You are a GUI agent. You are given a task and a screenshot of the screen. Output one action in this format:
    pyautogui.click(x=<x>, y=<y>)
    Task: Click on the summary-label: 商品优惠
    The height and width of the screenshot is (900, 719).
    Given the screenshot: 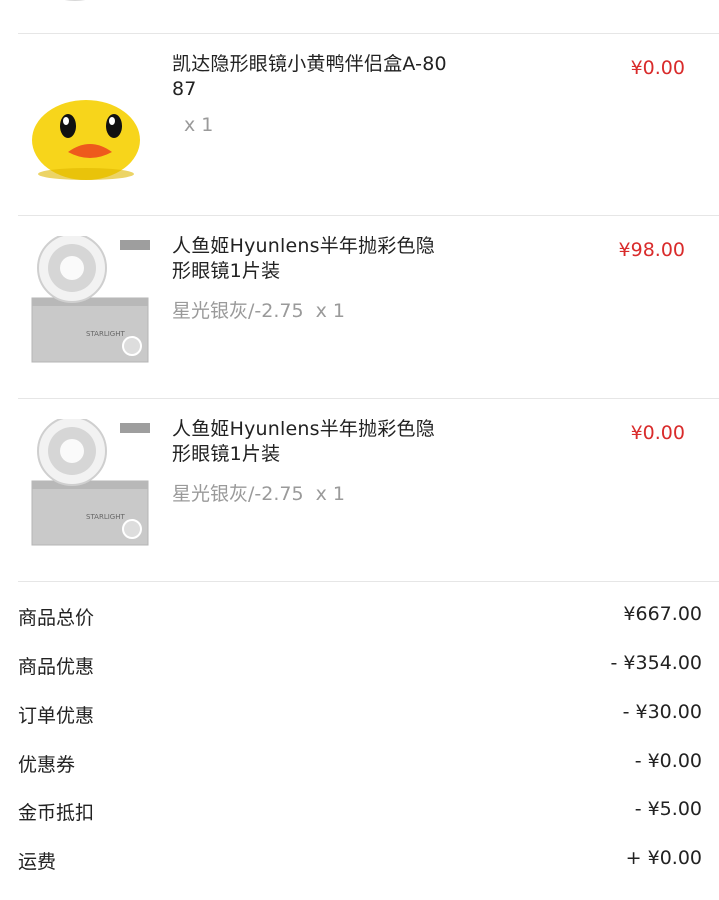 What is the action you would take?
    pyautogui.click(x=56, y=667)
    